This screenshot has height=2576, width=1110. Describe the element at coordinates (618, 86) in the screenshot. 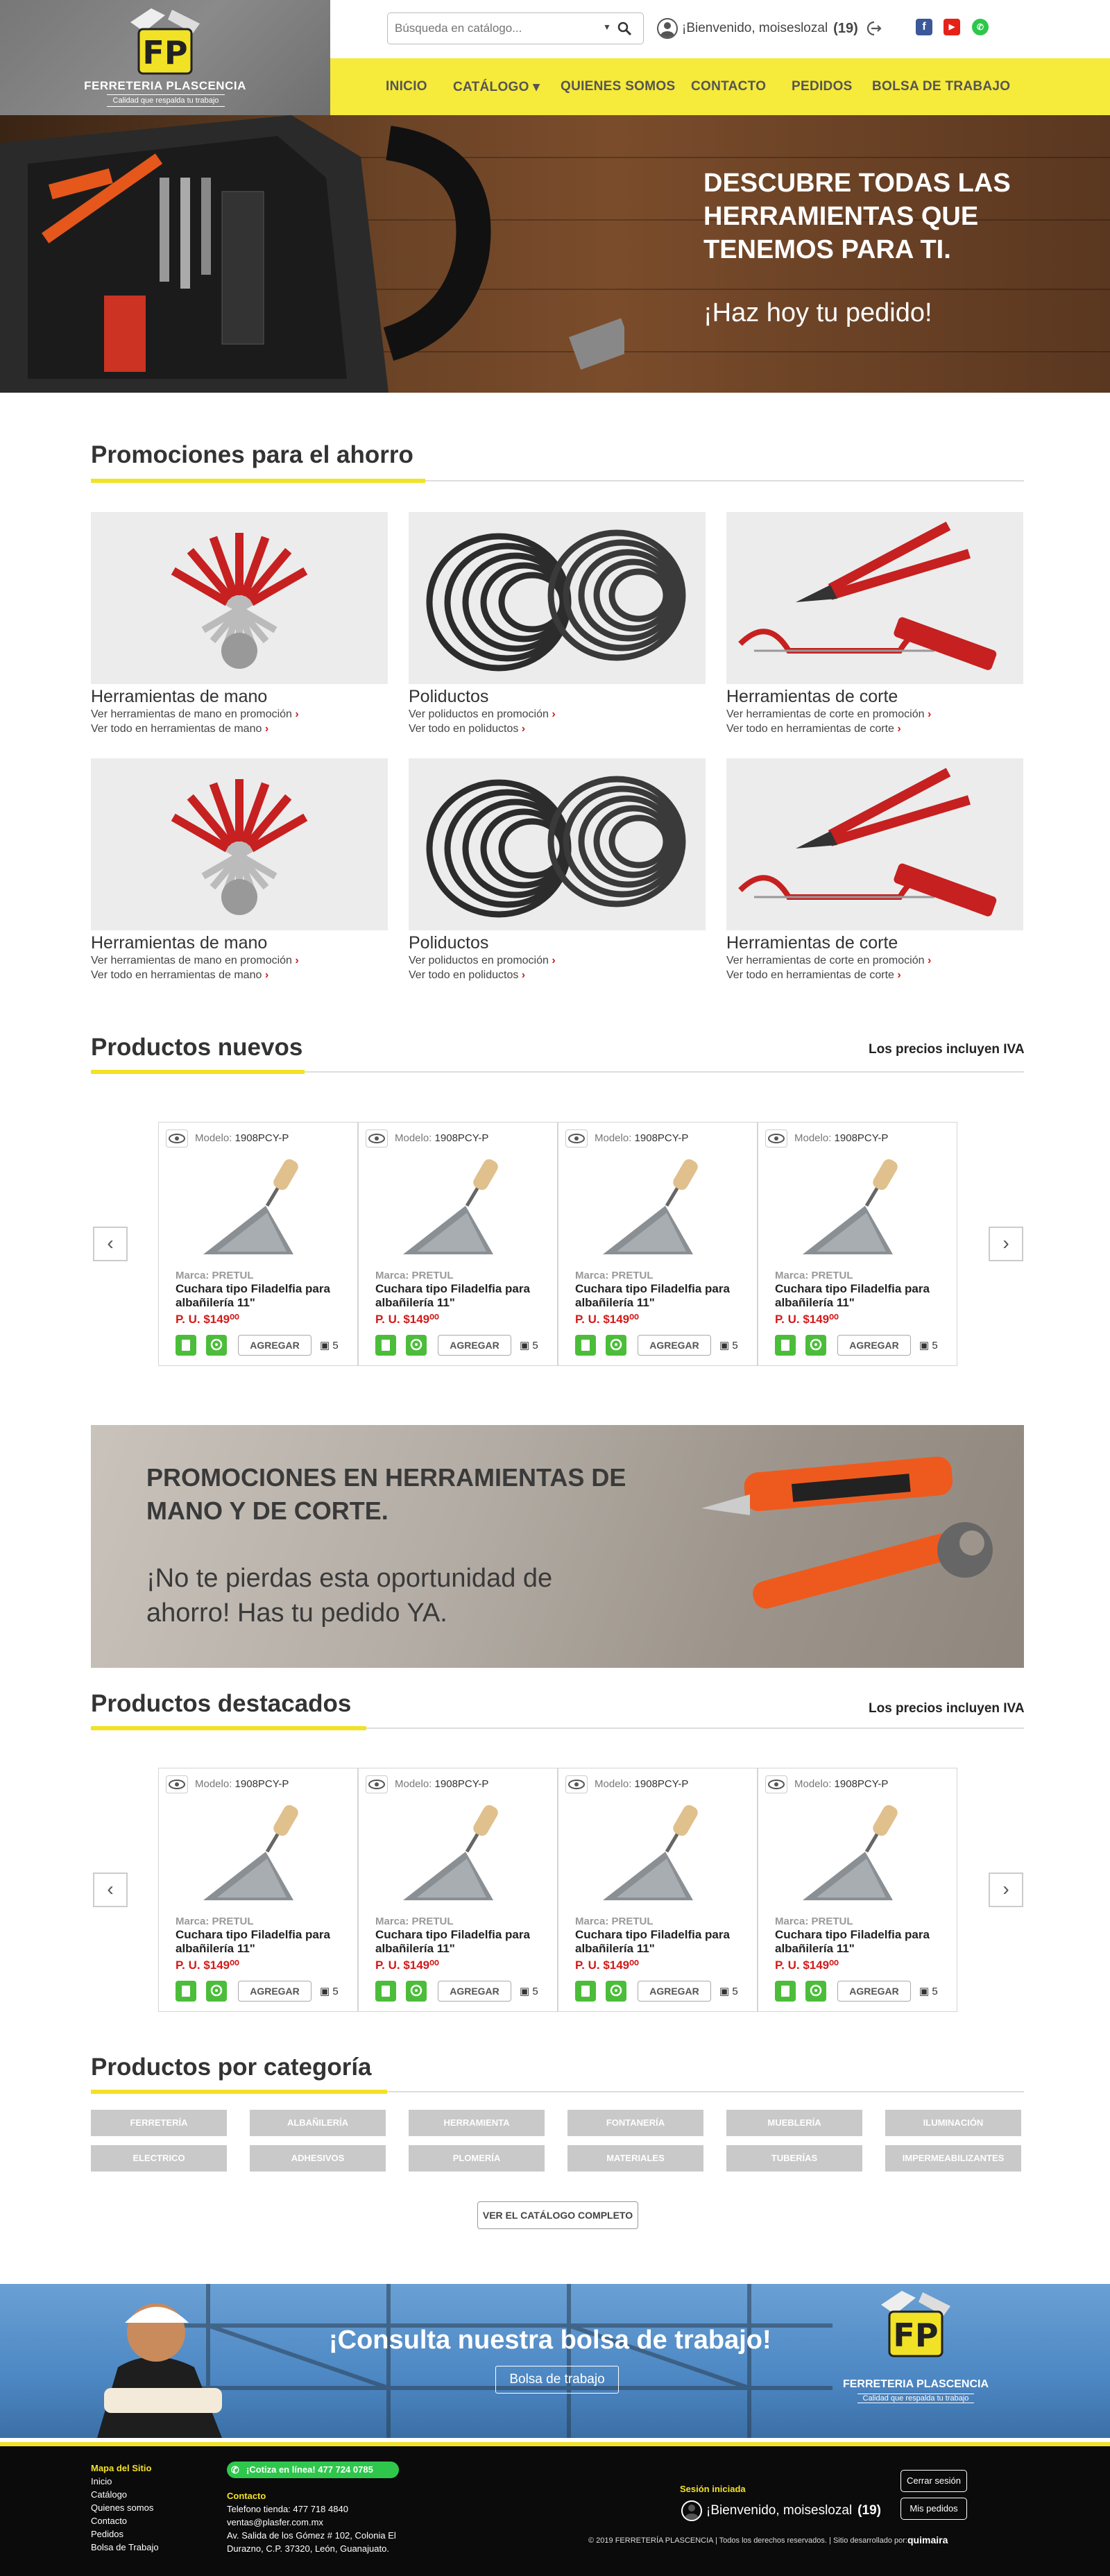

I see `nav-quienes-somos: QUIENES SOMOS` at that location.